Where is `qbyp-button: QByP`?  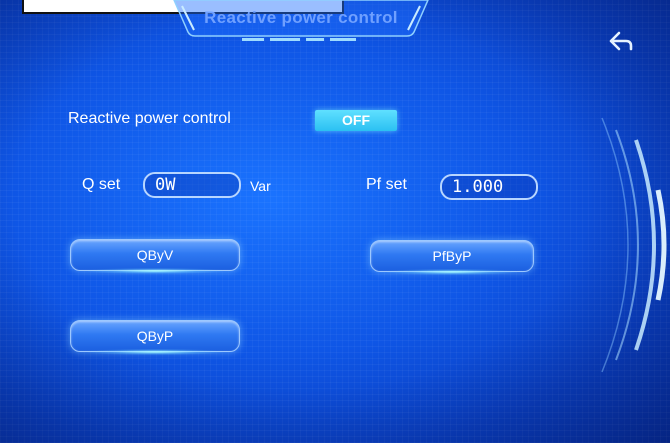 qbyp-button: QByP is located at coordinates (155, 337).